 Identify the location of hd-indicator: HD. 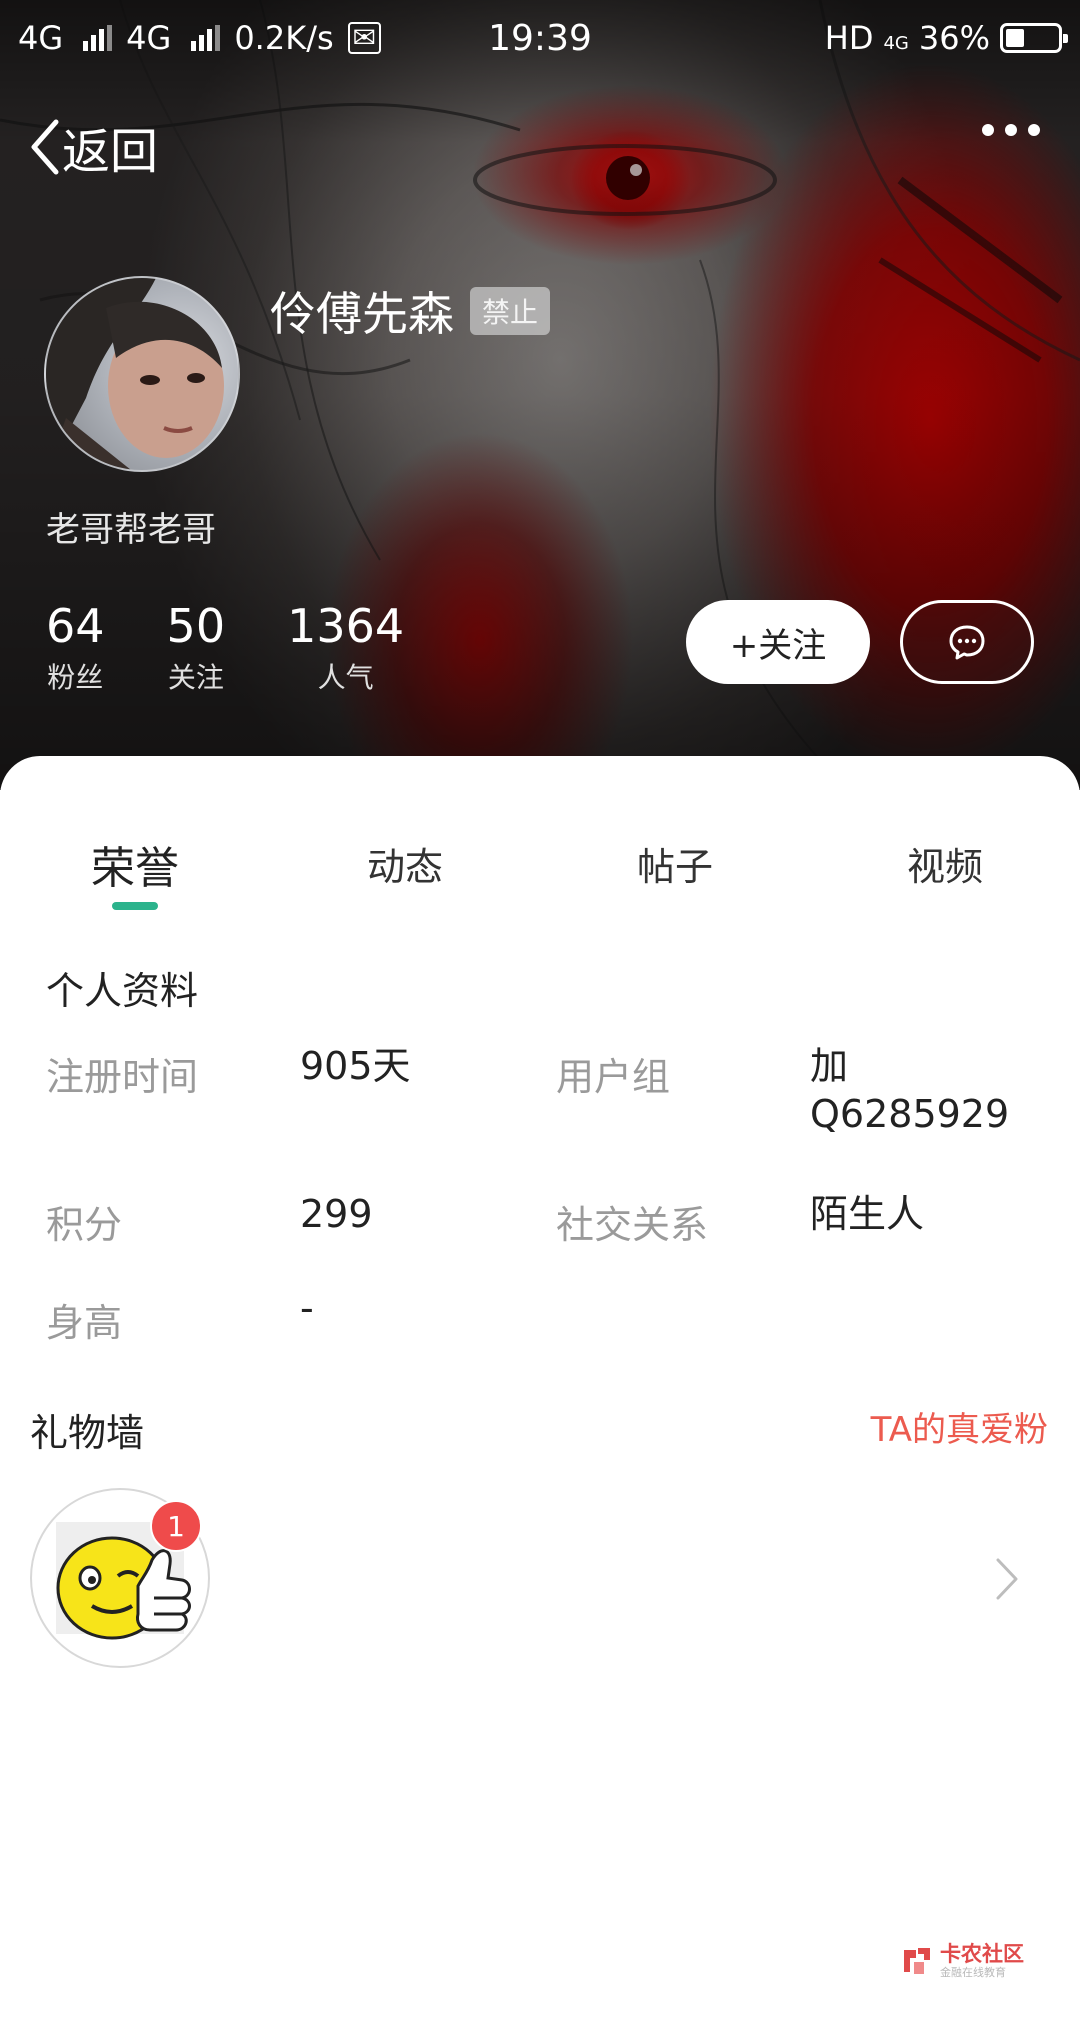
(849, 38).